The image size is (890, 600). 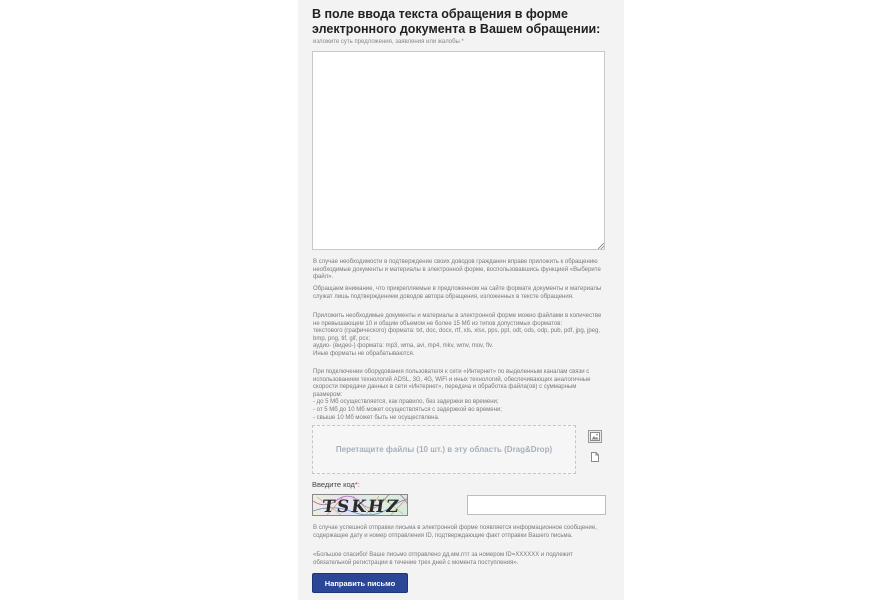 I want to click on captcha-text: TSKHZ, so click(x=361, y=506).